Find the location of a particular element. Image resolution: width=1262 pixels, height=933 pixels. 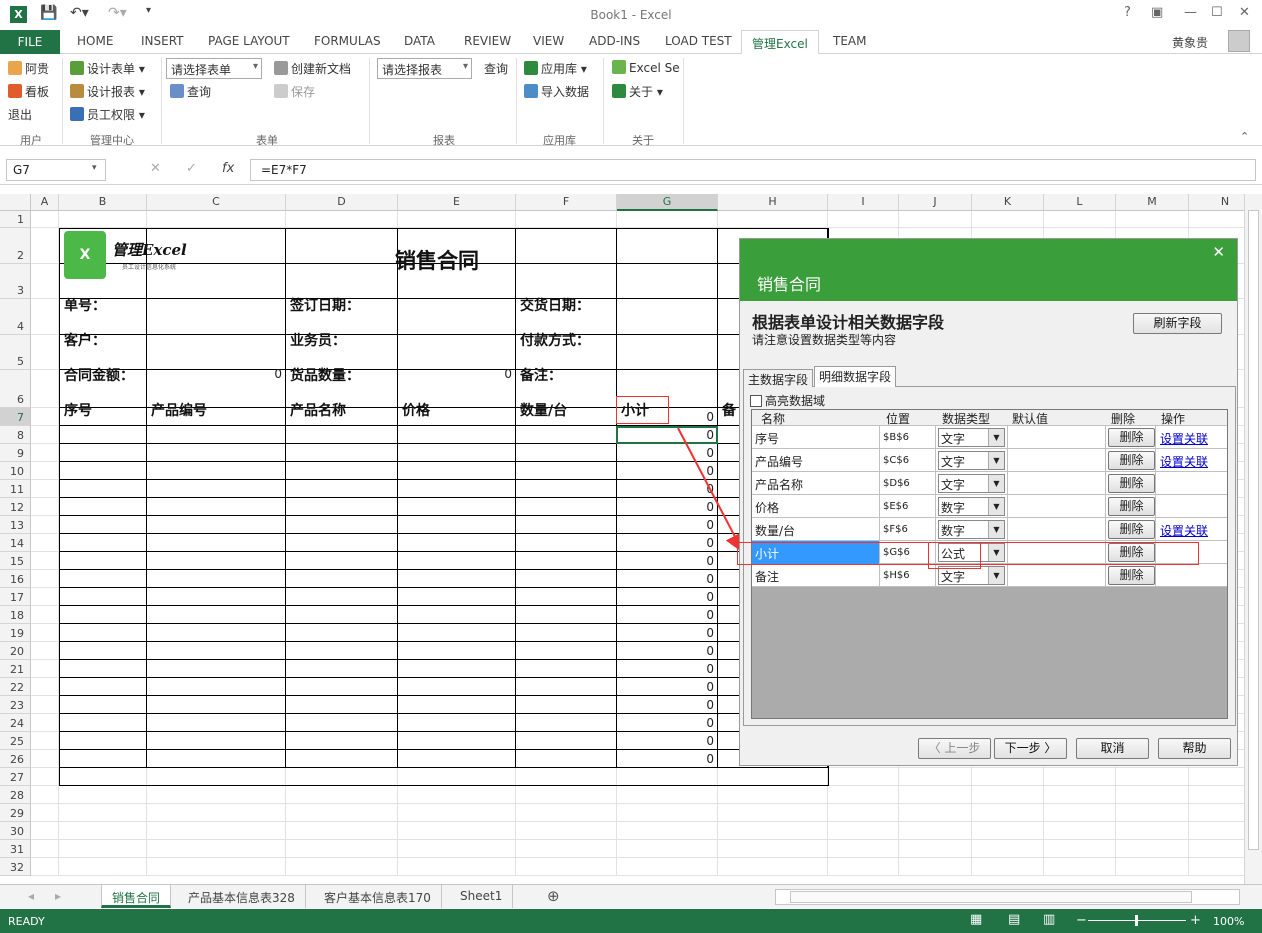

field-row: 产品编号$C$6文字 删除设置关联 is located at coordinates (989, 460).